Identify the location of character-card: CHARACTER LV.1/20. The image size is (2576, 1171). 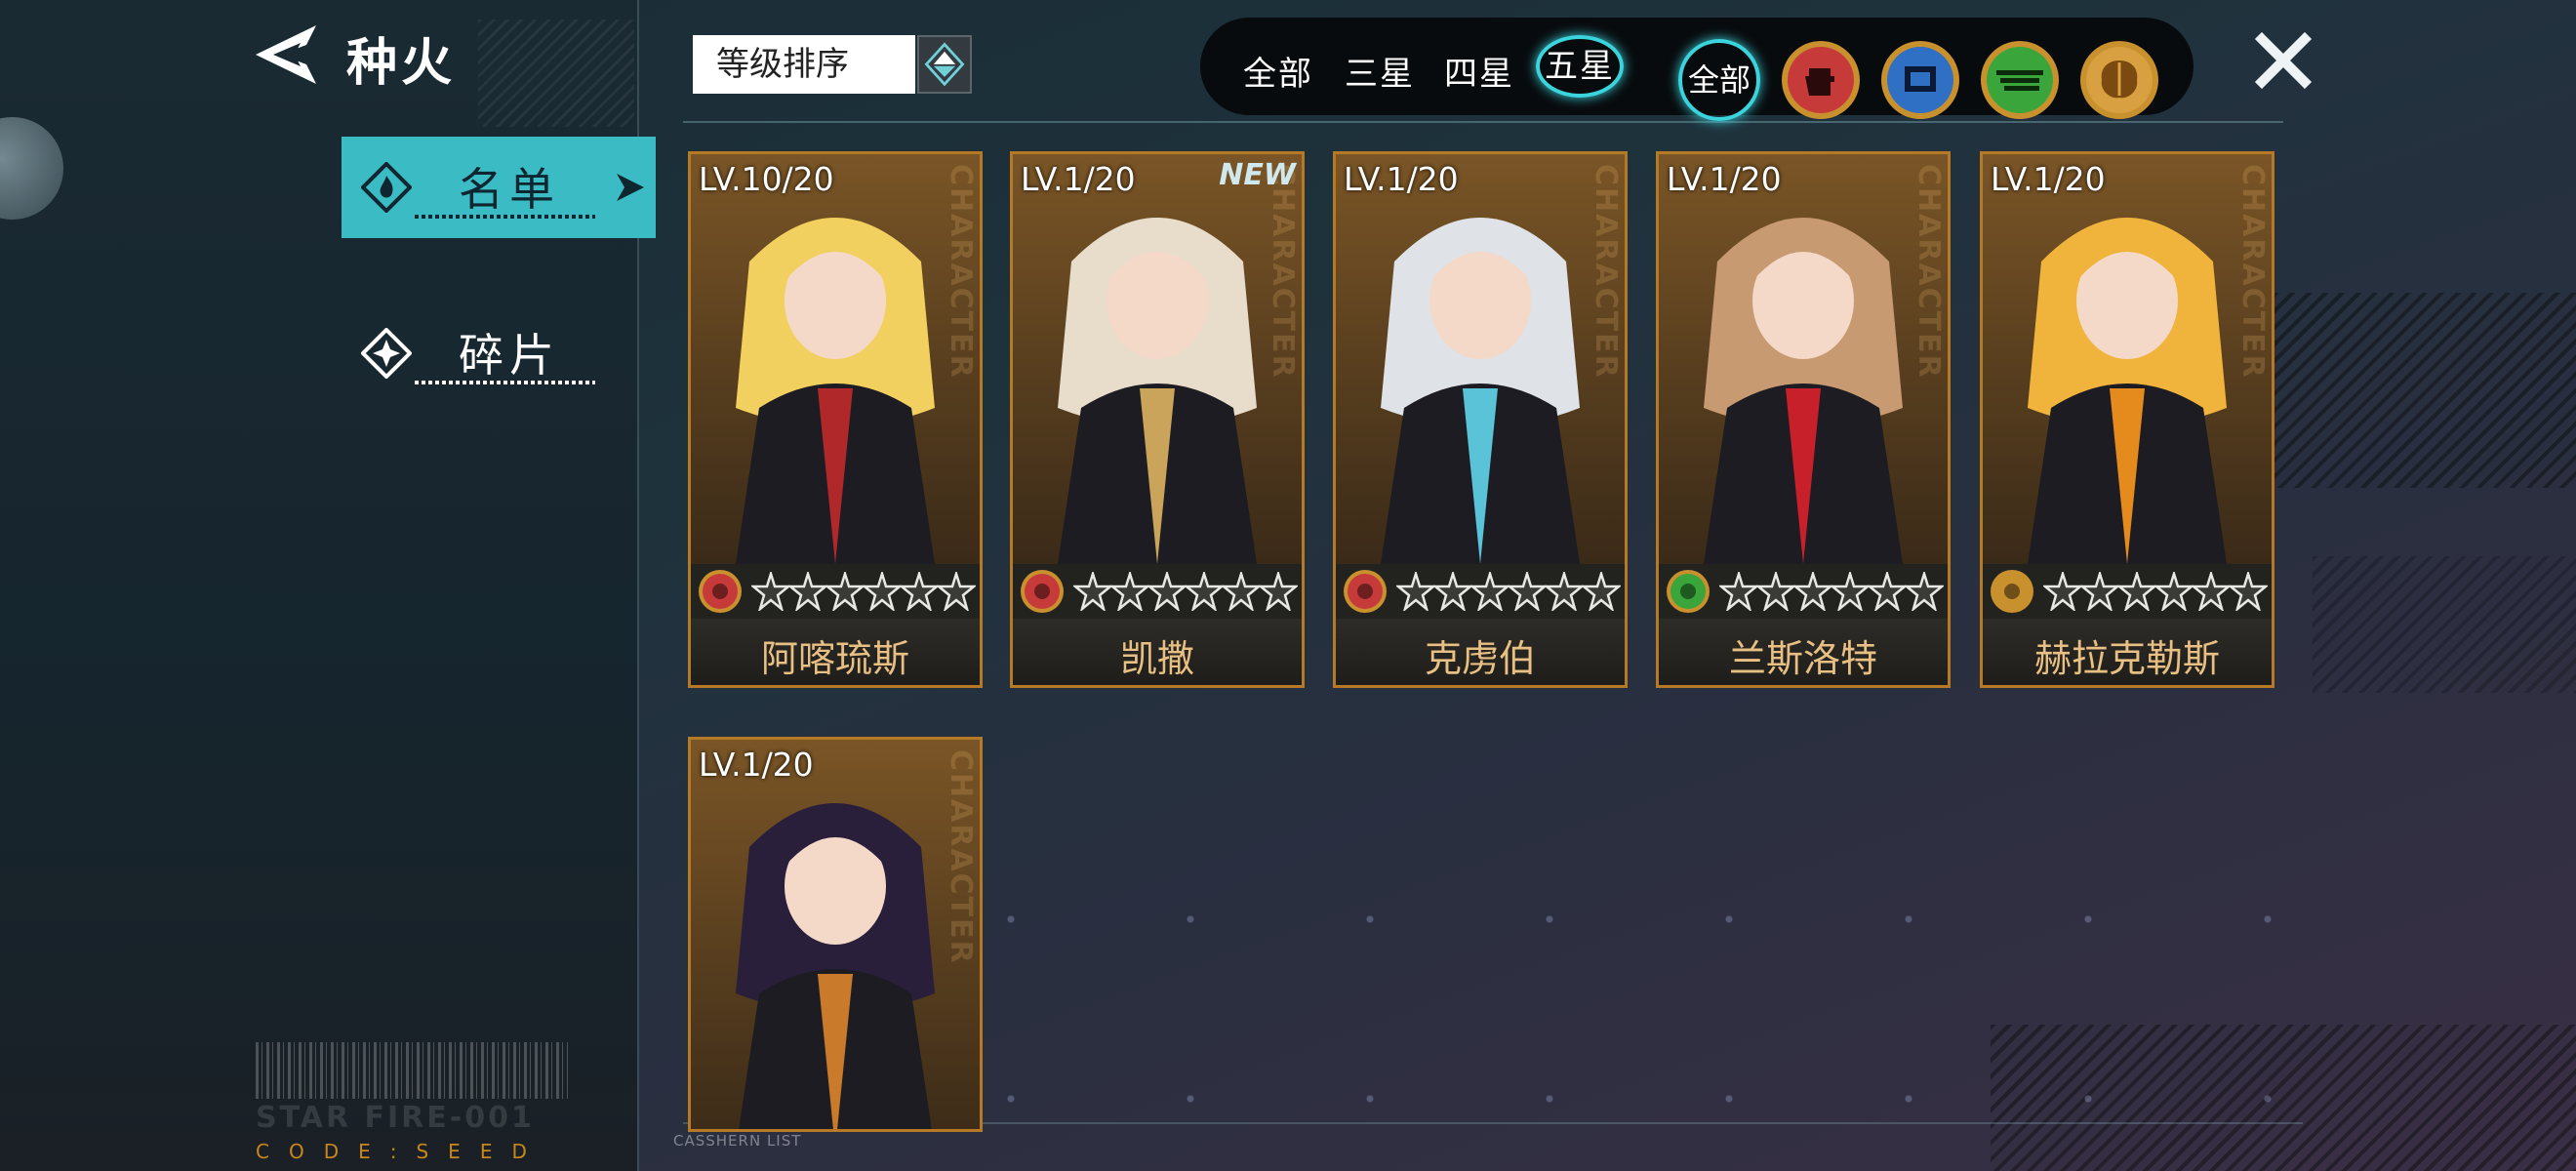
(835, 934).